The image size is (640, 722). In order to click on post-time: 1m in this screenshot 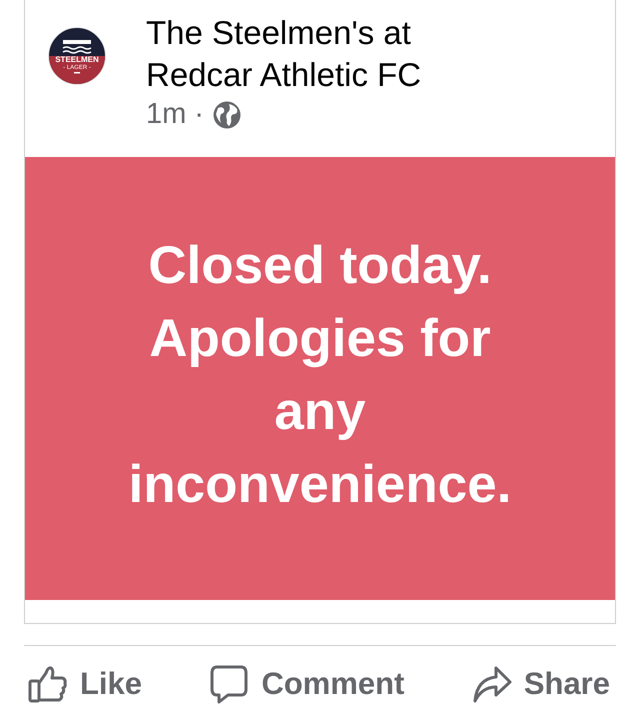, I will do `click(166, 114)`.